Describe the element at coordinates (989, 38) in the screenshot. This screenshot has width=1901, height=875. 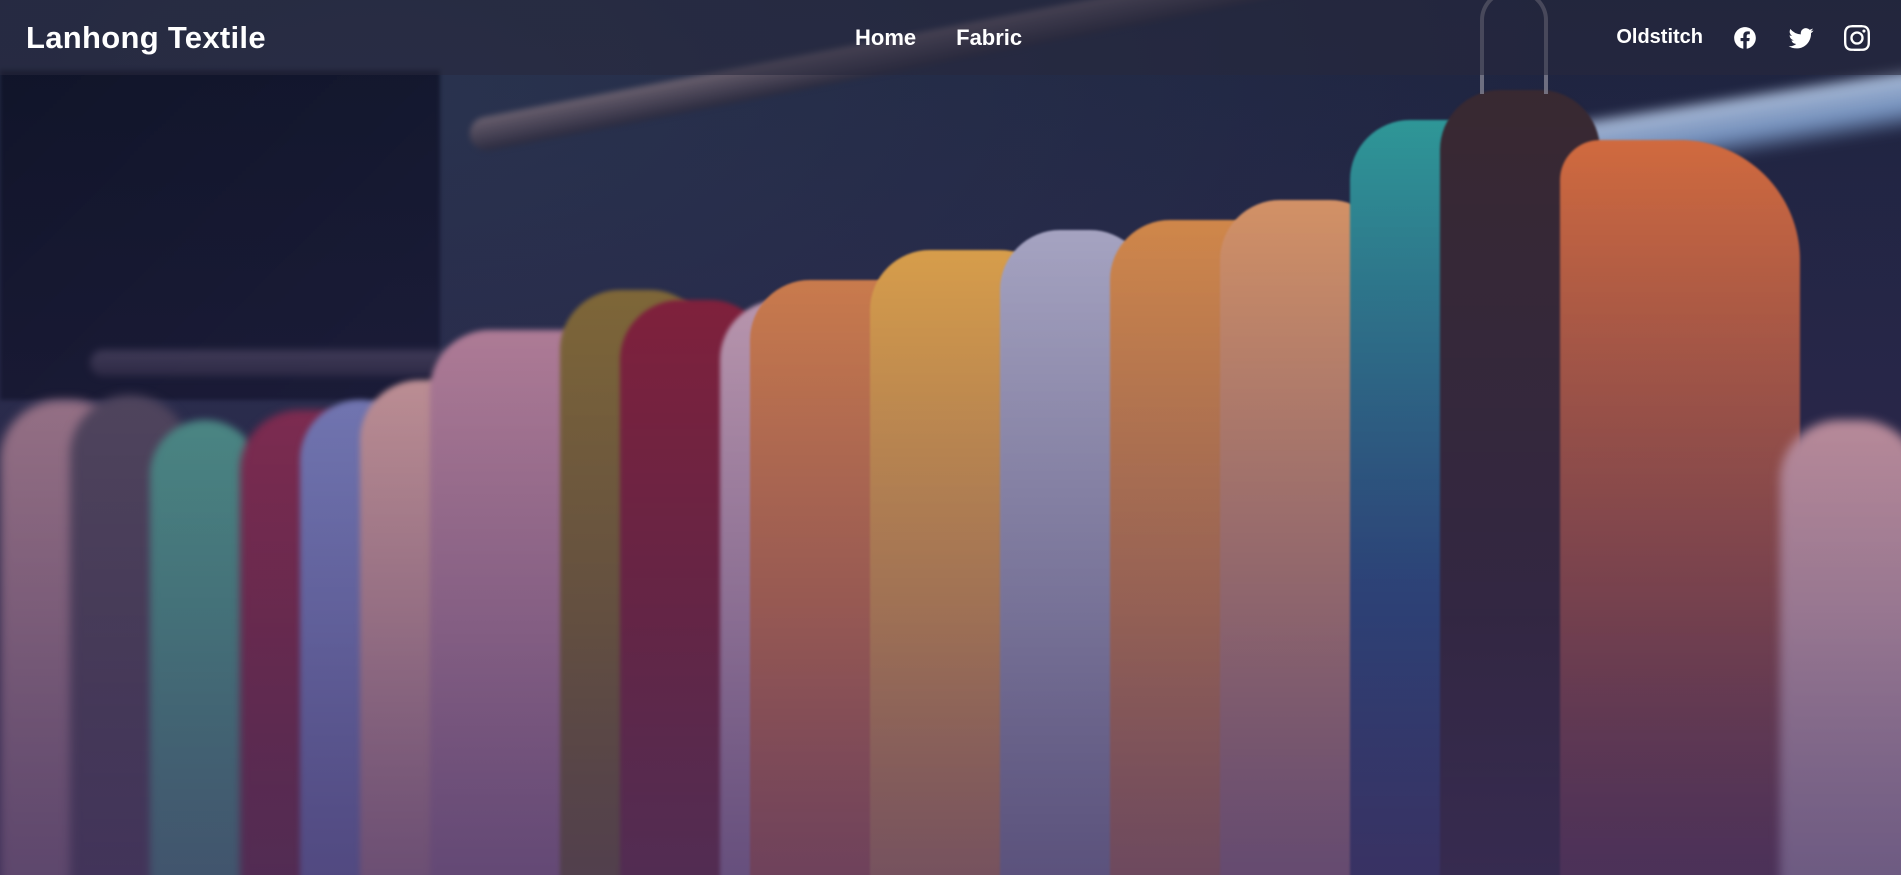
I see `nav-link-fabric: Fabric` at that location.